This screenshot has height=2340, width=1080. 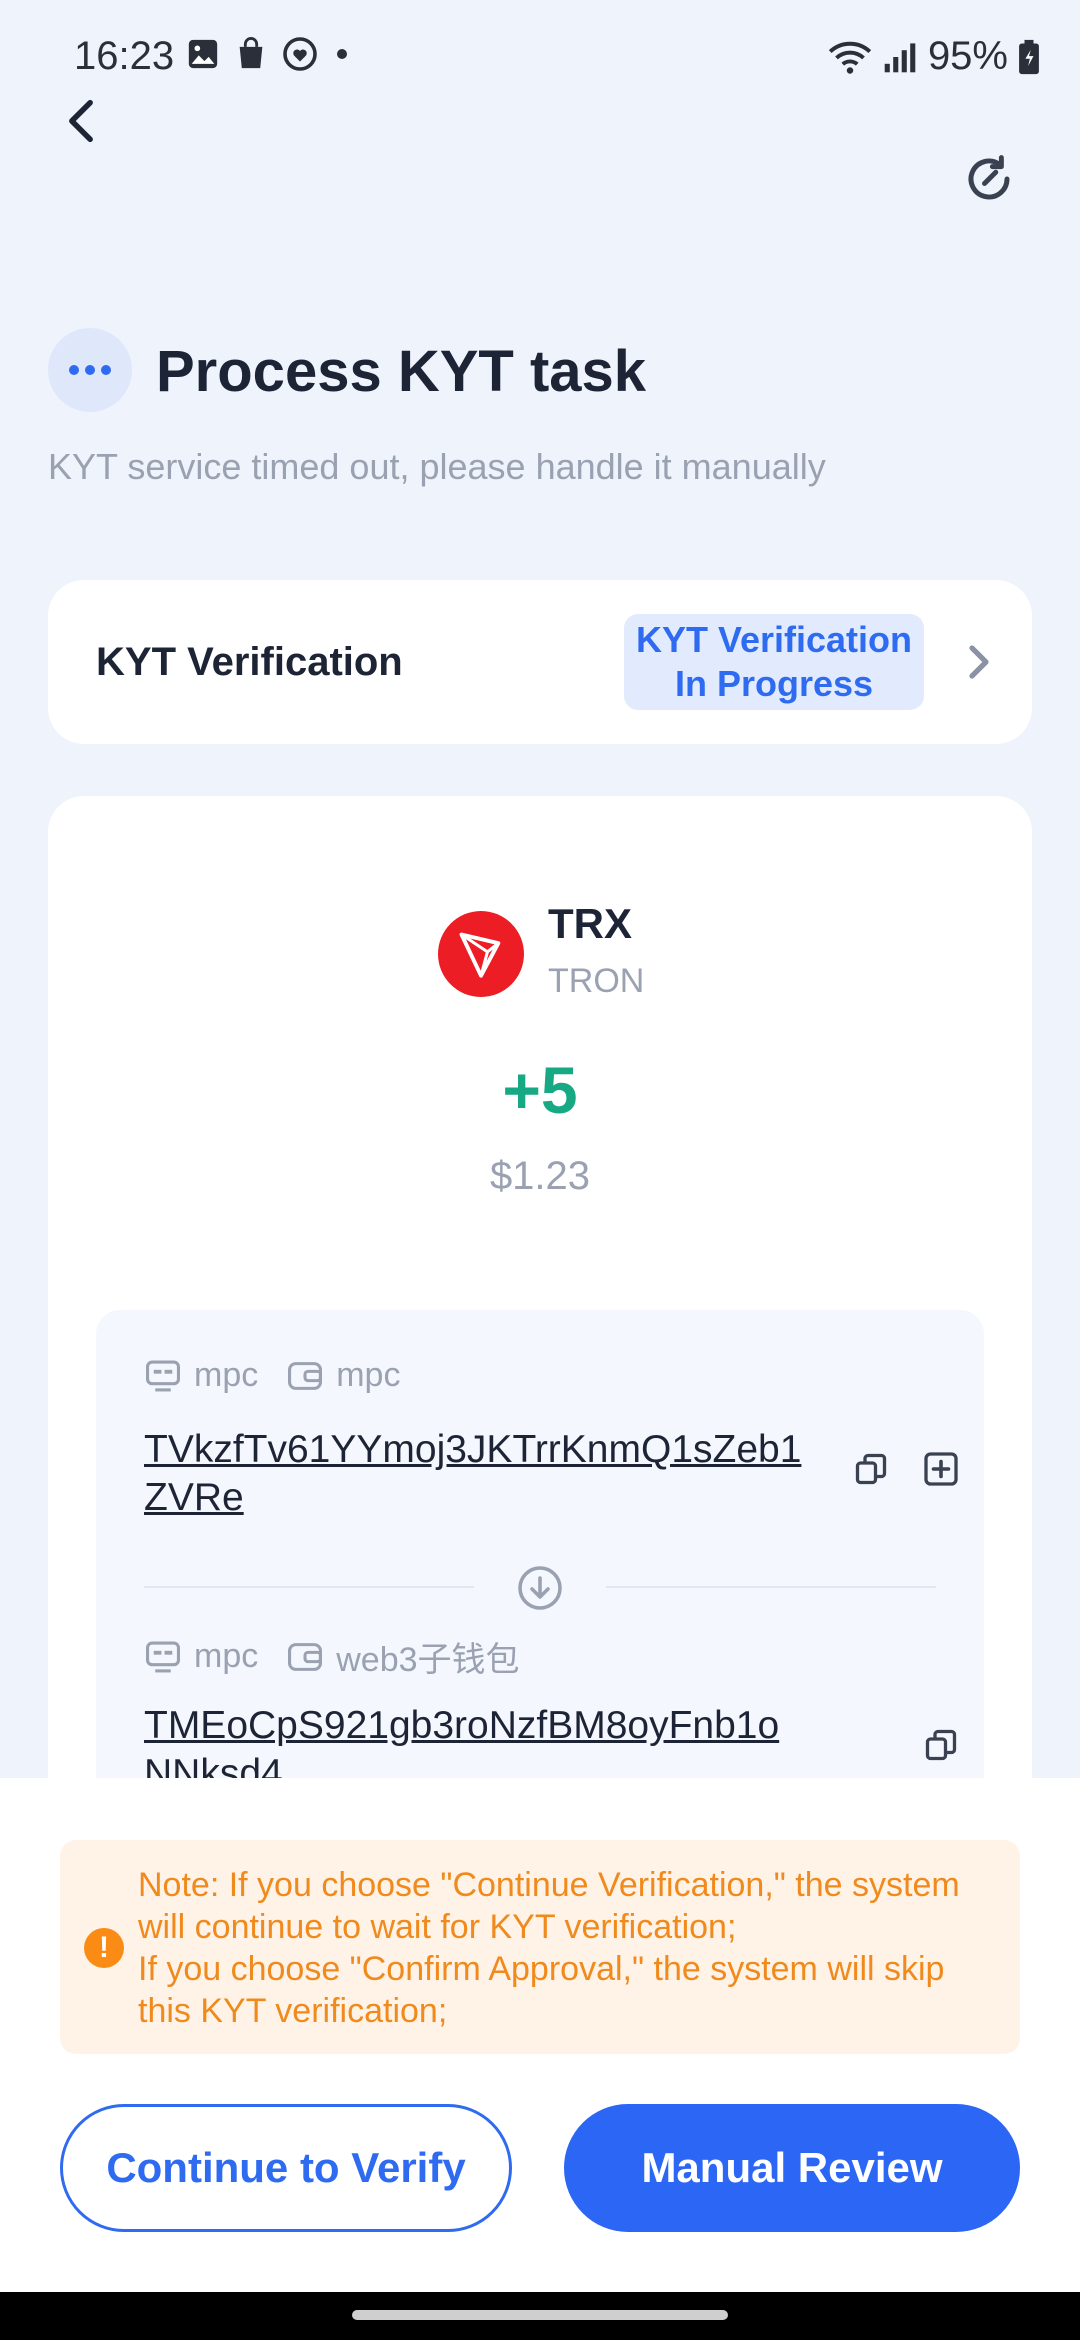 I want to click on gallery-icon, so click(x=203, y=54).